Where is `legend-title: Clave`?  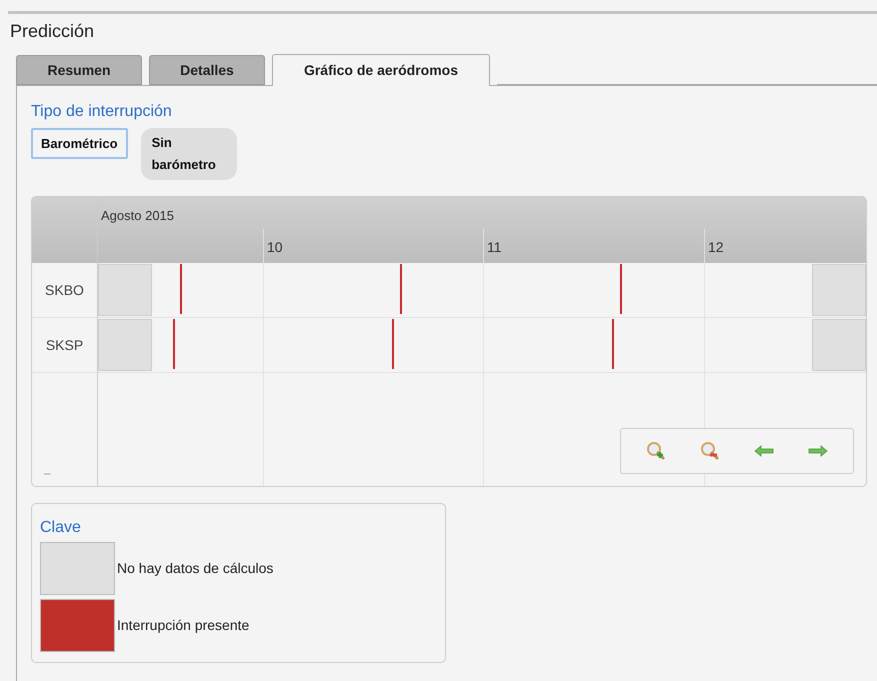 legend-title: Clave is located at coordinates (60, 528).